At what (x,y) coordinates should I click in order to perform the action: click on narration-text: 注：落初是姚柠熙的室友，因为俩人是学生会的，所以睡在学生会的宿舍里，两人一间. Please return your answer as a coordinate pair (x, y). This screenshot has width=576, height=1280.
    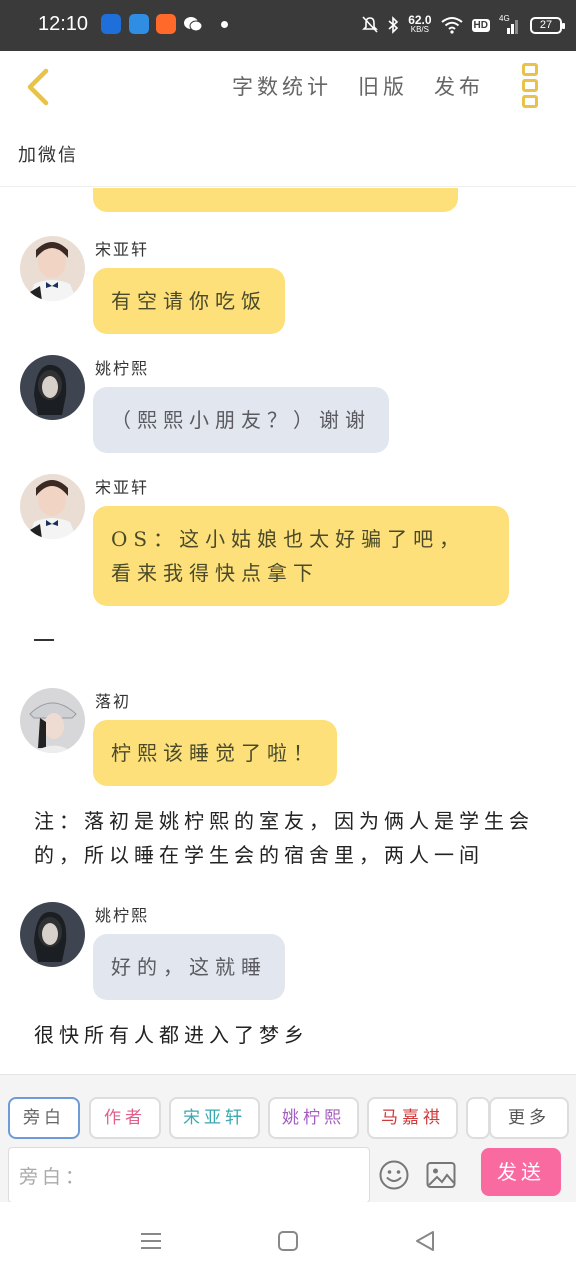
    Looking at the image, I should click on (294, 838).